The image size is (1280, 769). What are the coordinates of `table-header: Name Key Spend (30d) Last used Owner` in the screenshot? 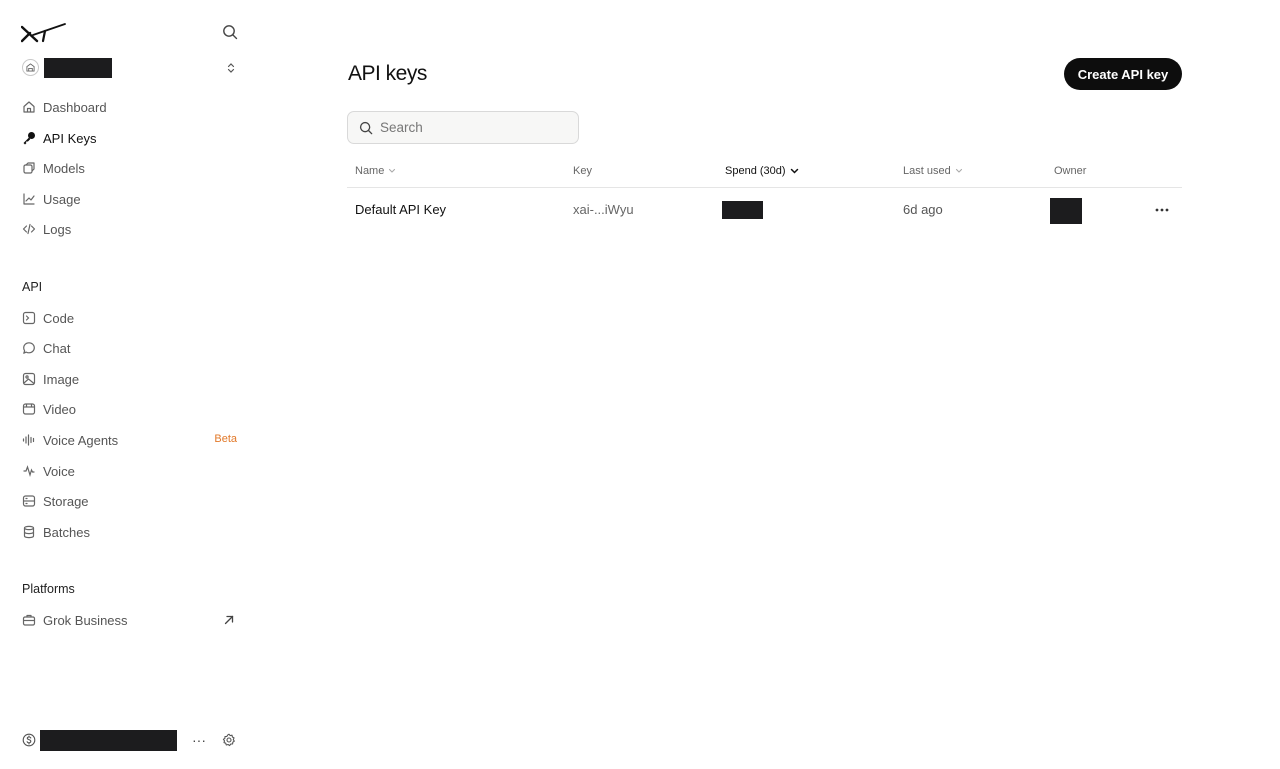 It's located at (764, 172).